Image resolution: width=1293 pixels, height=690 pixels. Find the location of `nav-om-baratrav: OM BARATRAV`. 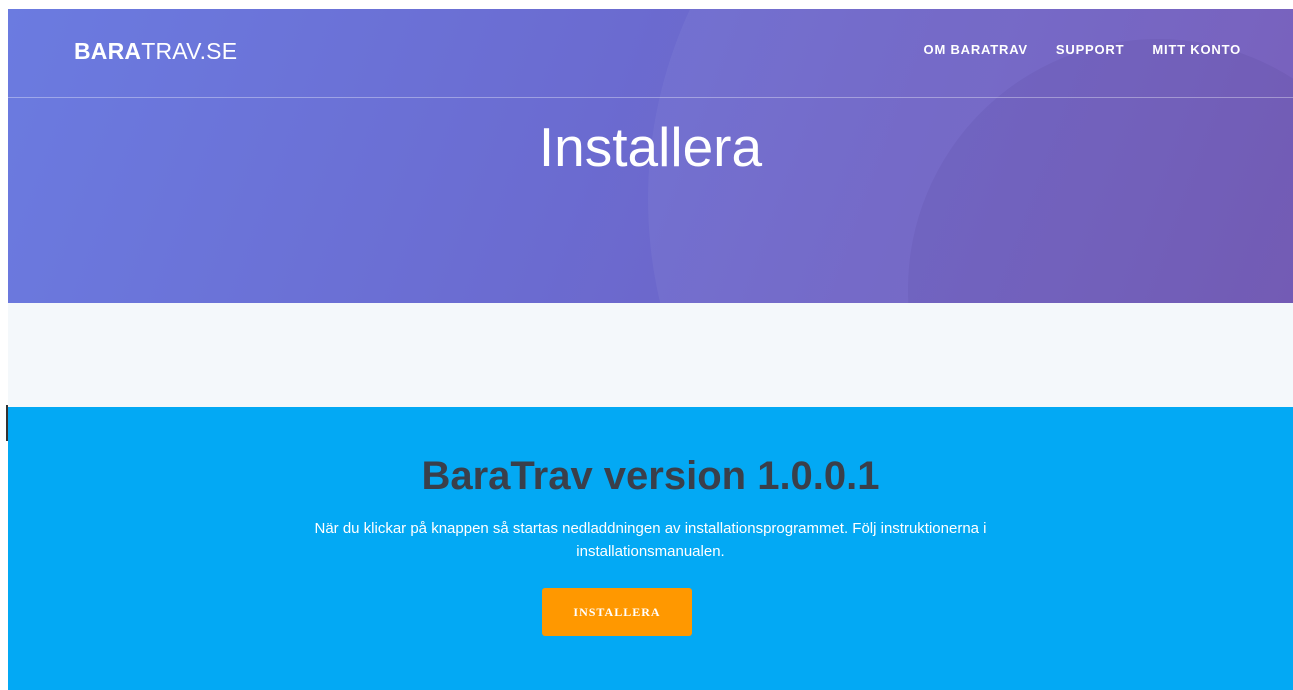

nav-om-baratrav: OM BARATRAV is located at coordinates (976, 49).